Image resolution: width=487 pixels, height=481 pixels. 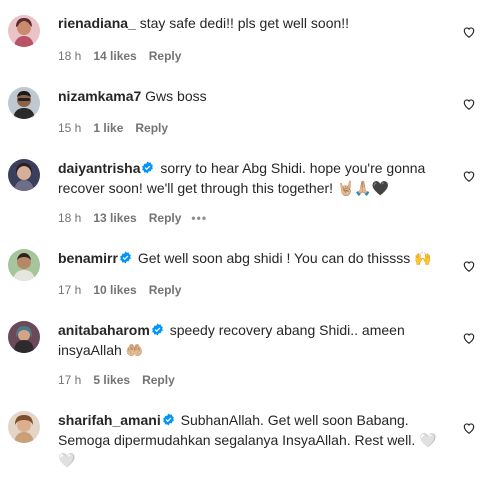 I want to click on comment-meta: 15 h 1 like Reply, so click(x=113, y=128).